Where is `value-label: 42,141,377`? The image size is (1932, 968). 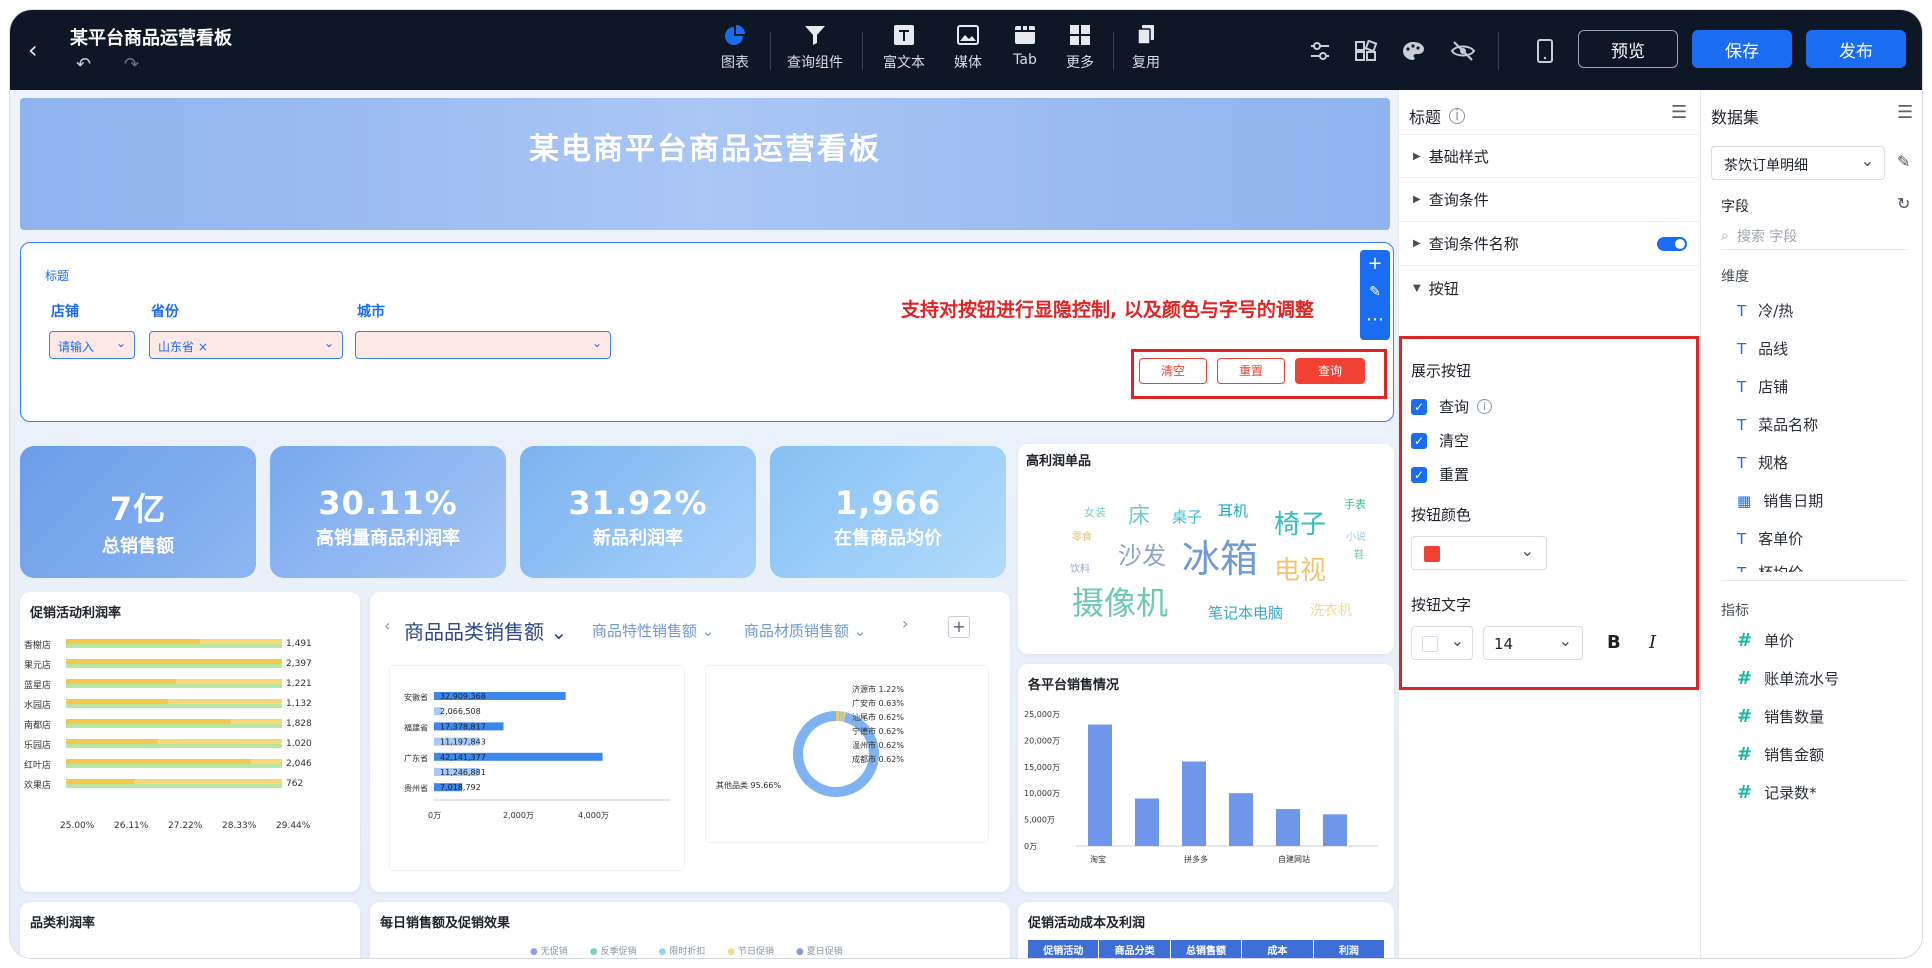
value-label: 42,141,377 is located at coordinates (463, 757).